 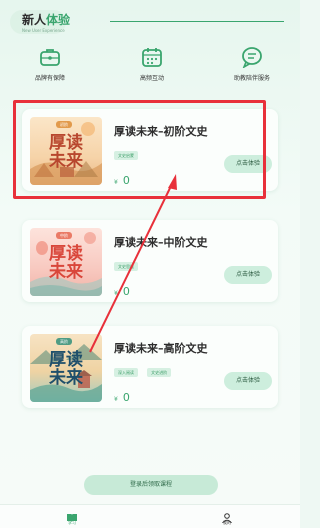 I want to click on feature-label: 助教陪伴服务, so click(x=251, y=78).